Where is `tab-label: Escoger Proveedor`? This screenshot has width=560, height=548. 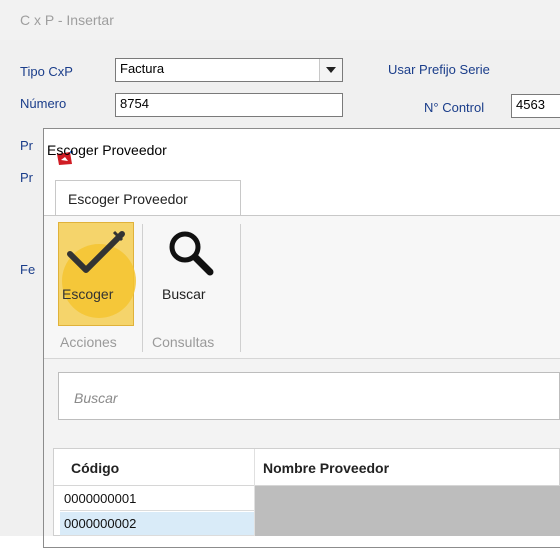 tab-label: Escoger Proveedor is located at coordinates (128, 199).